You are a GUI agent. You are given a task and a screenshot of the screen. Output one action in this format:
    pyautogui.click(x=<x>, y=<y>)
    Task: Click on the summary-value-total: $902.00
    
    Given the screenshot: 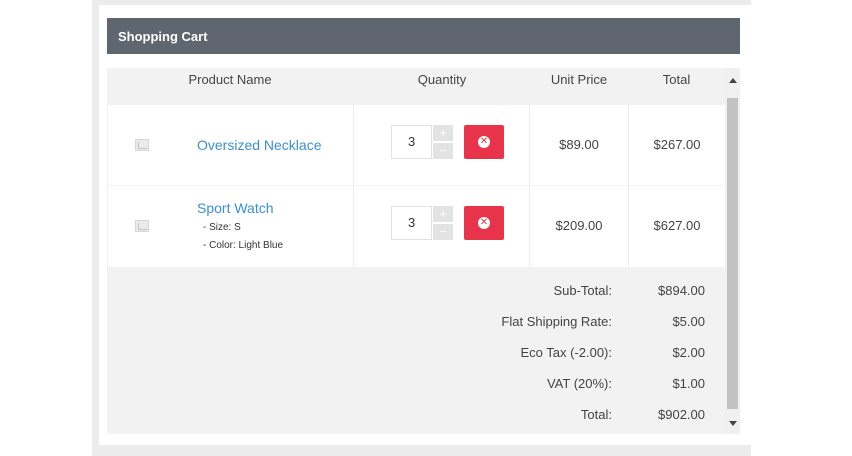 What is the action you would take?
    pyautogui.click(x=681, y=414)
    